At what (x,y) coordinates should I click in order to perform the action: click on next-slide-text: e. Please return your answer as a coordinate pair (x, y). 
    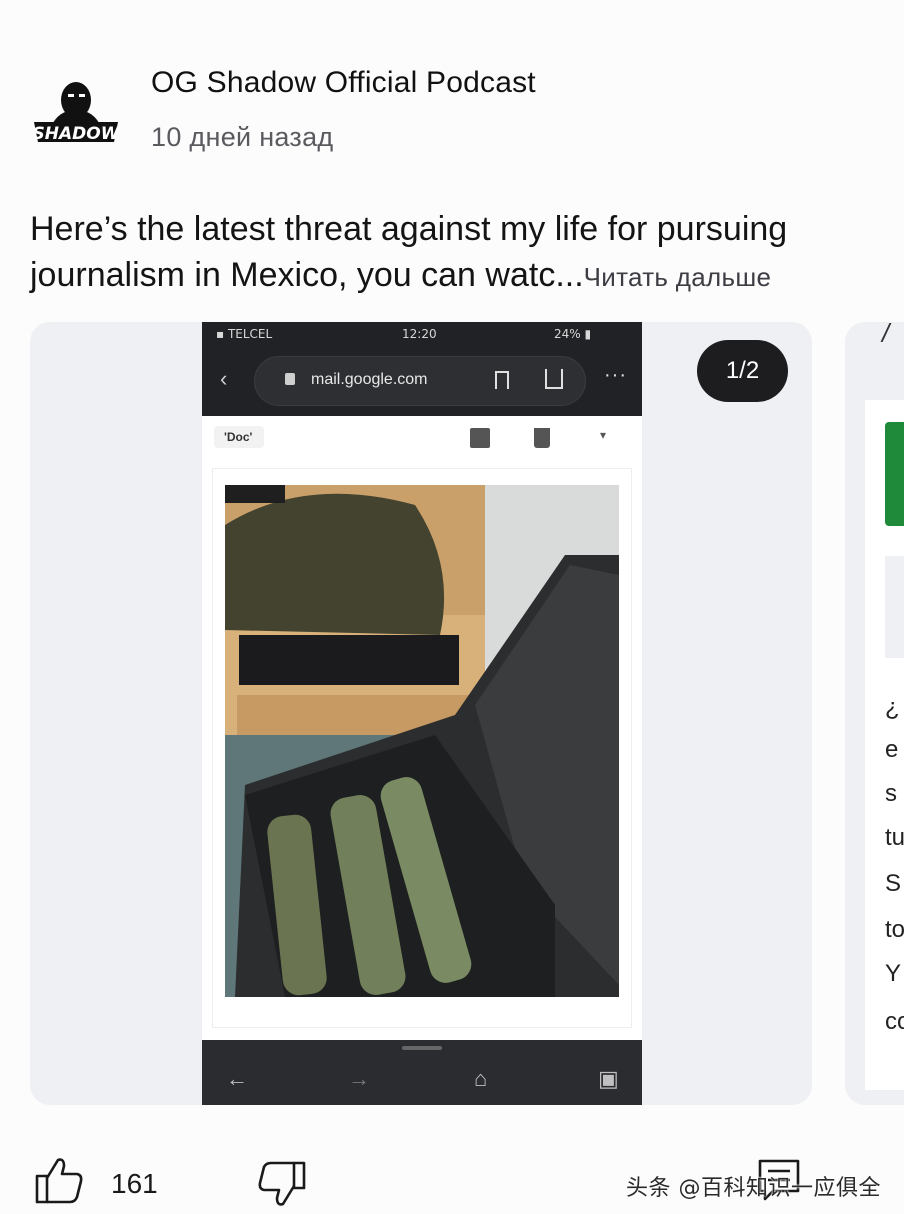
    Looking at the image, I should click on (892, 749).